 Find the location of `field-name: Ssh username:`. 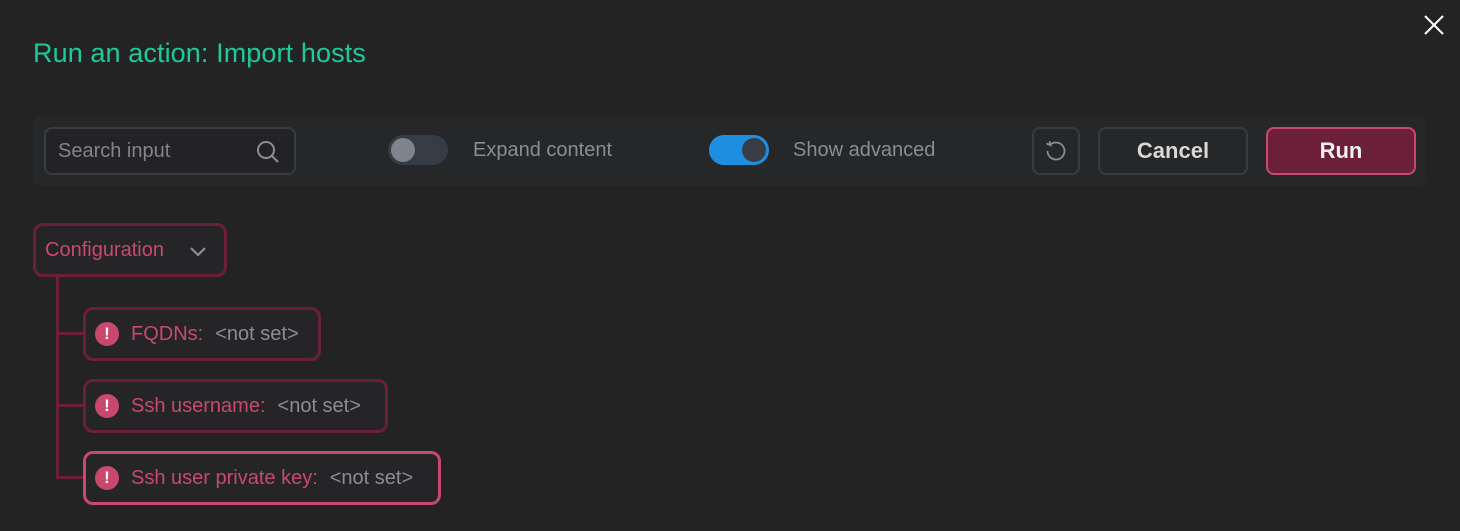

field-name: Ssh username: is located at coordinates (198, 405).